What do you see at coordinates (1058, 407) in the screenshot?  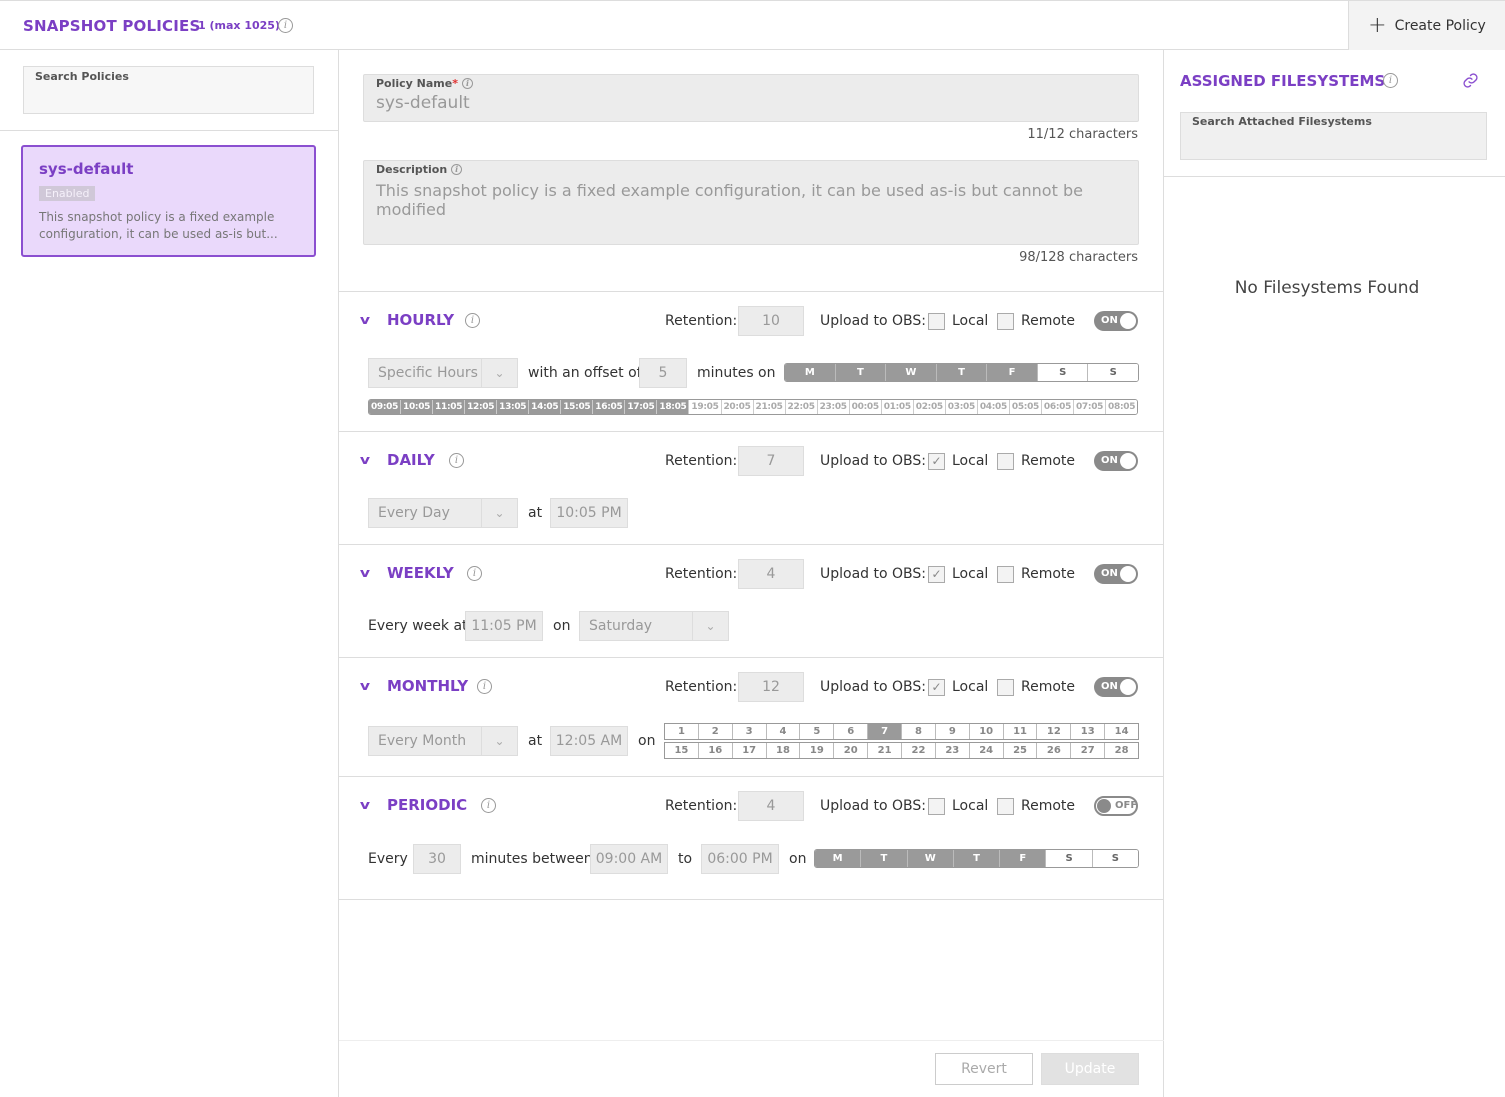 I see `hour-toggle: 06:05` at bounding box center [1058, 407].